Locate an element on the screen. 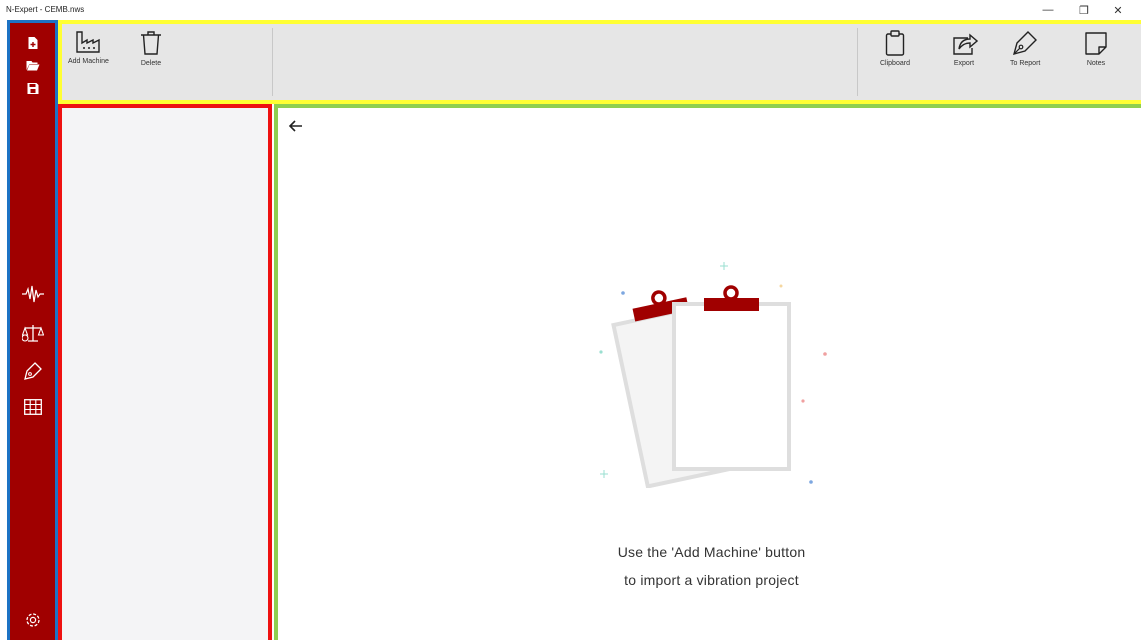 The image size is (1141, 640). notes-label: Notes is located at coordinates (1096, 63).